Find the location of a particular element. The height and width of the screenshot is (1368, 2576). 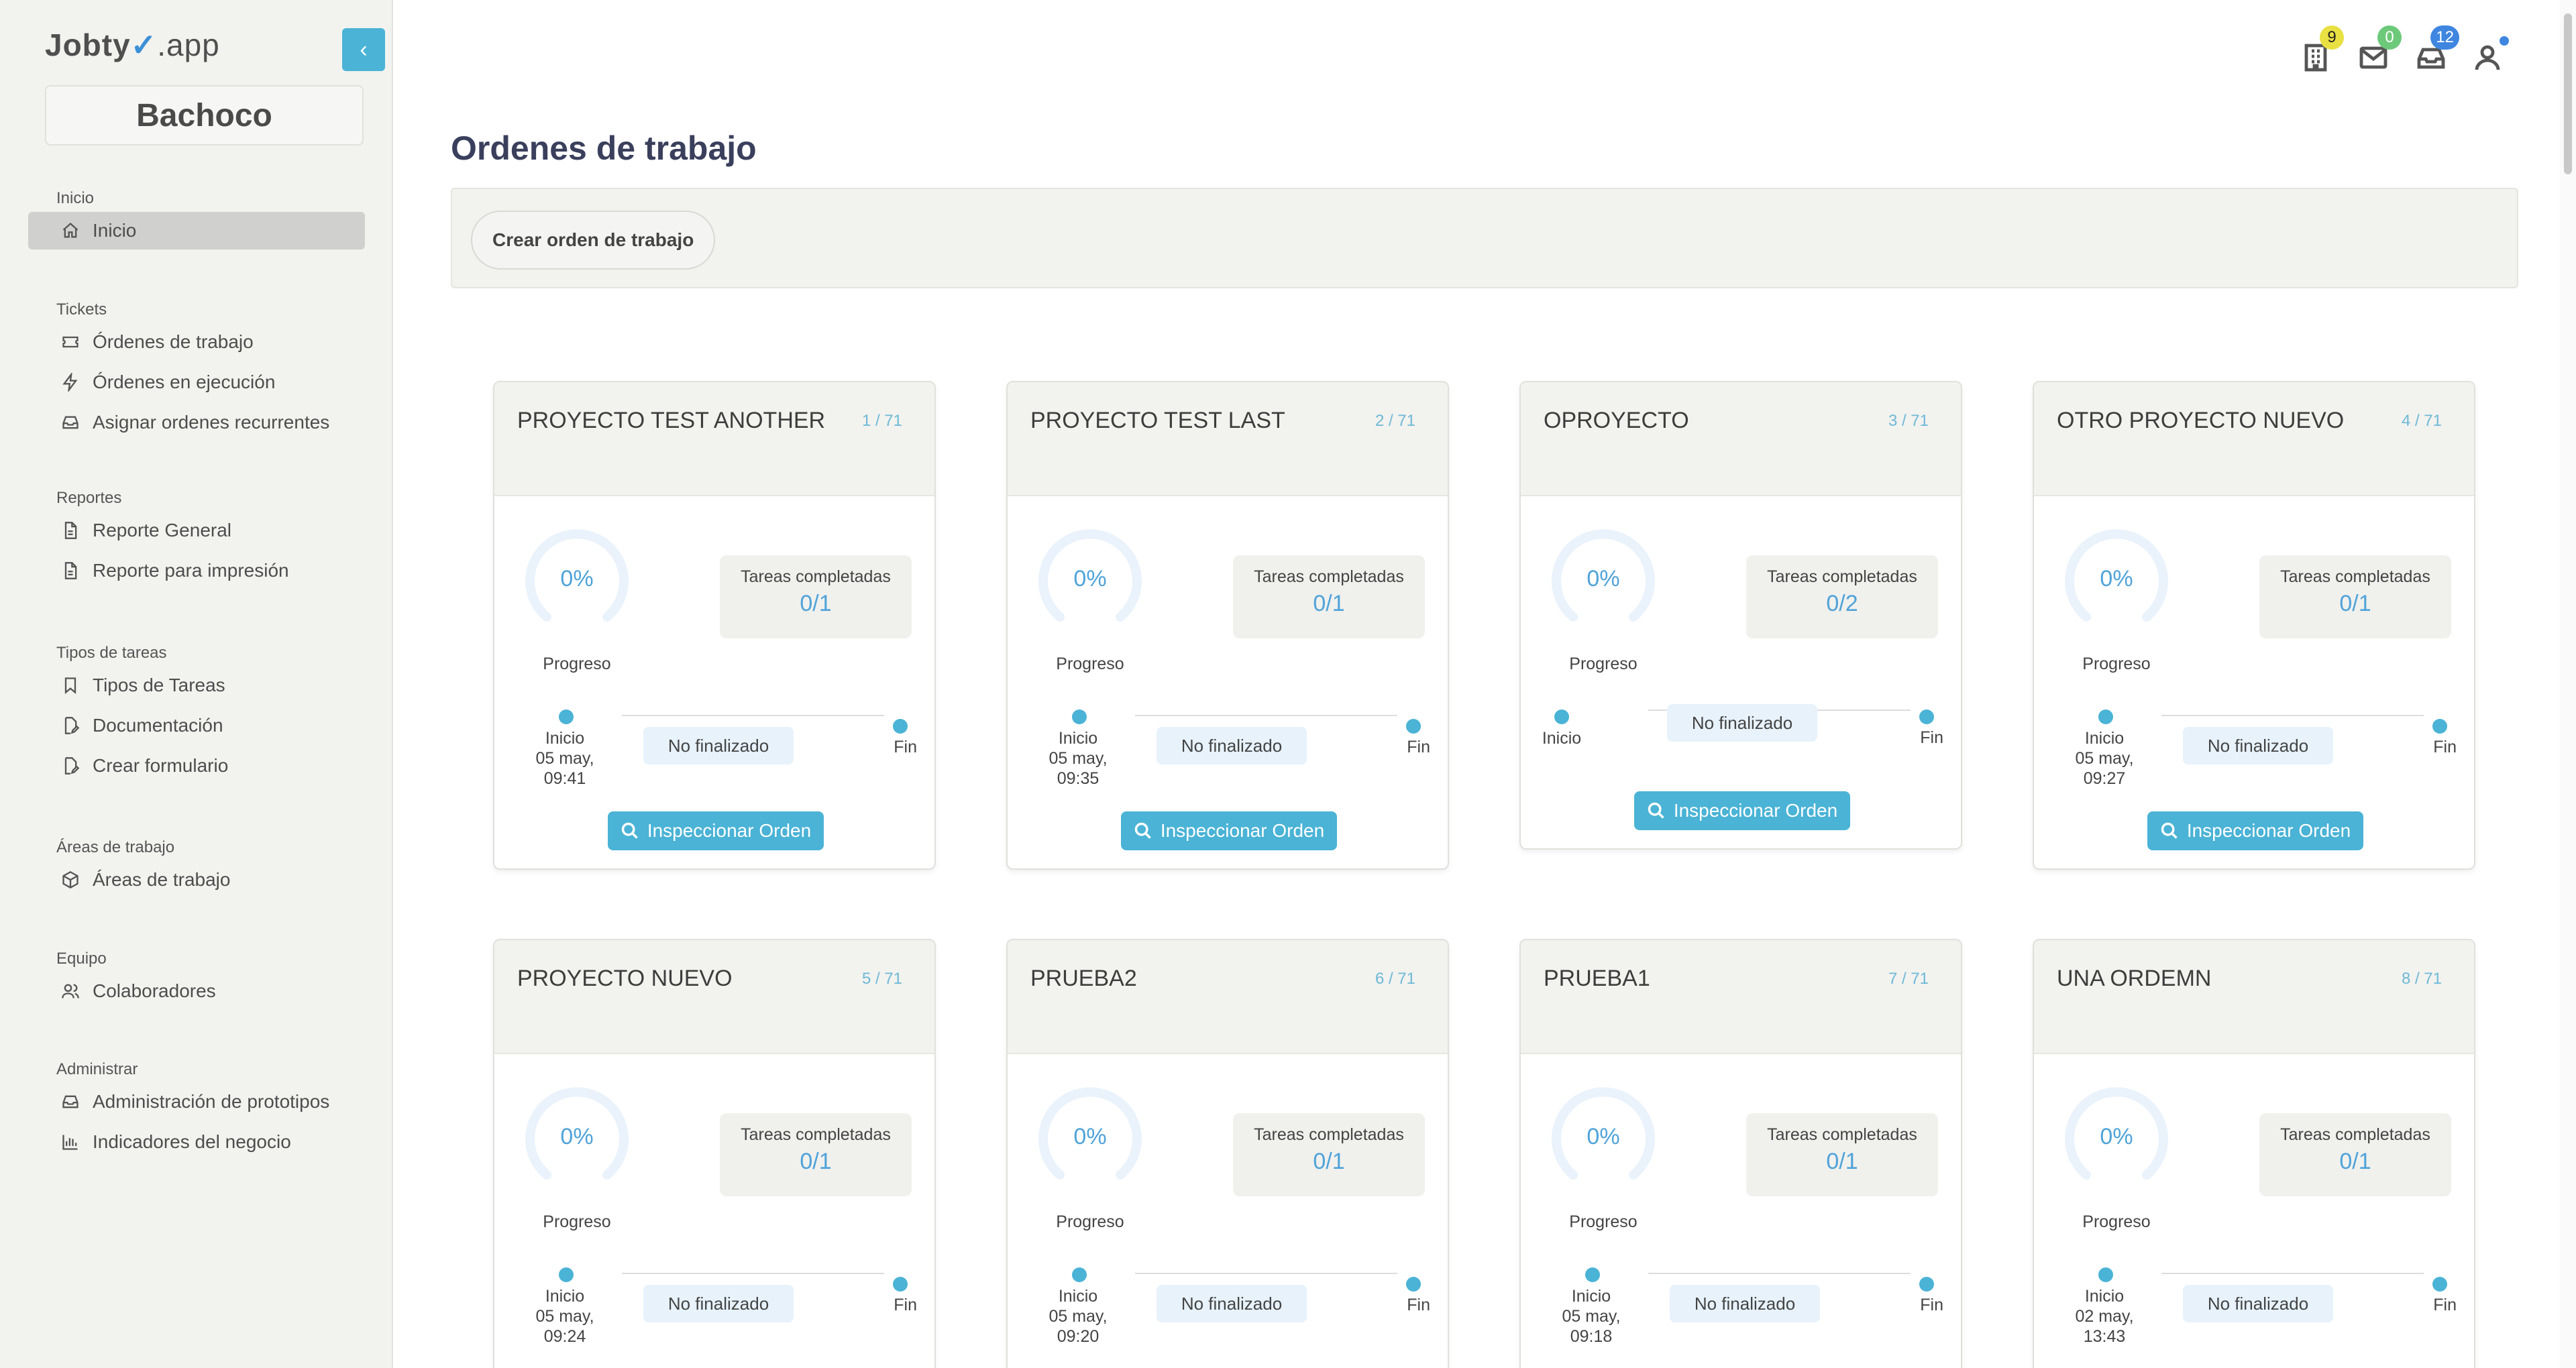

topbar-icons: 9 0 12 is located at coordinates (2402, 49).